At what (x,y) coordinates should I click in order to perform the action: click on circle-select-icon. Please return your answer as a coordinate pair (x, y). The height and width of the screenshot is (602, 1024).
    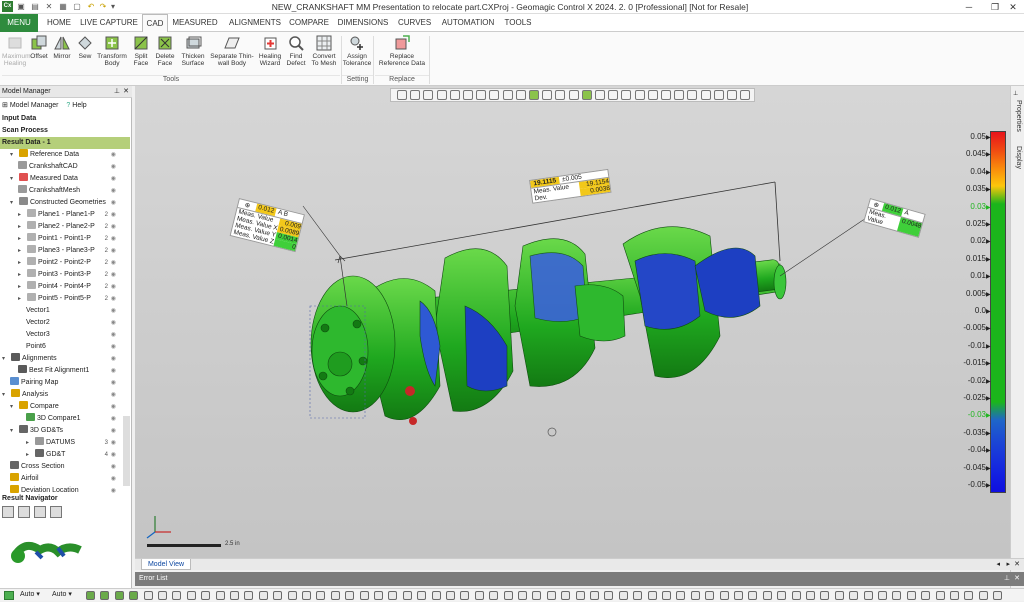
    Looking at the image, I should click on (600, 95).